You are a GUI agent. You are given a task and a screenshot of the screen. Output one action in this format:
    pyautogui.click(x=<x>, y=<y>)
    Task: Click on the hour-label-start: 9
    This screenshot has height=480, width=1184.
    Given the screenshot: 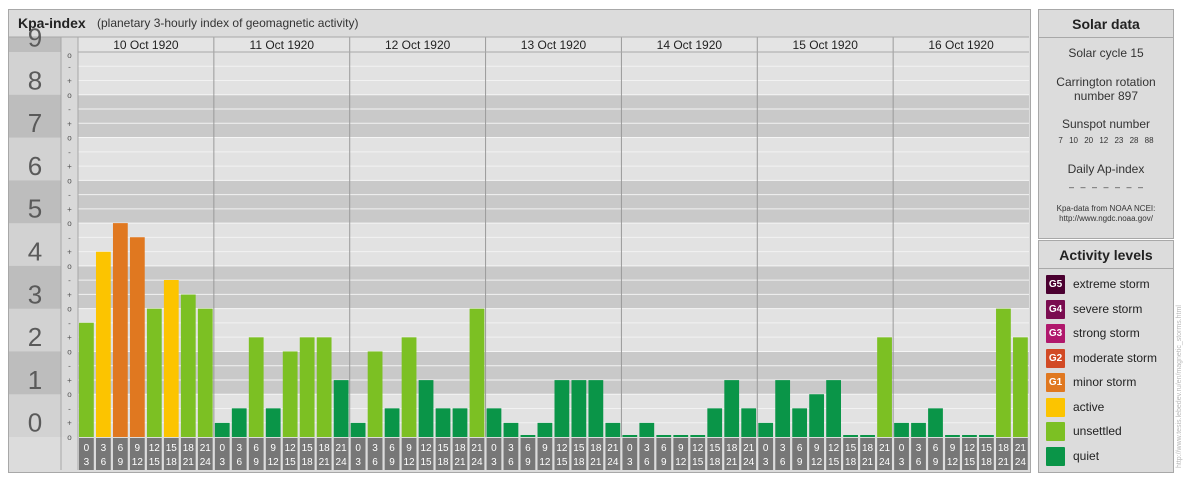 What is the action you would take?
    pyautogui.click(x=953, y=448)
    